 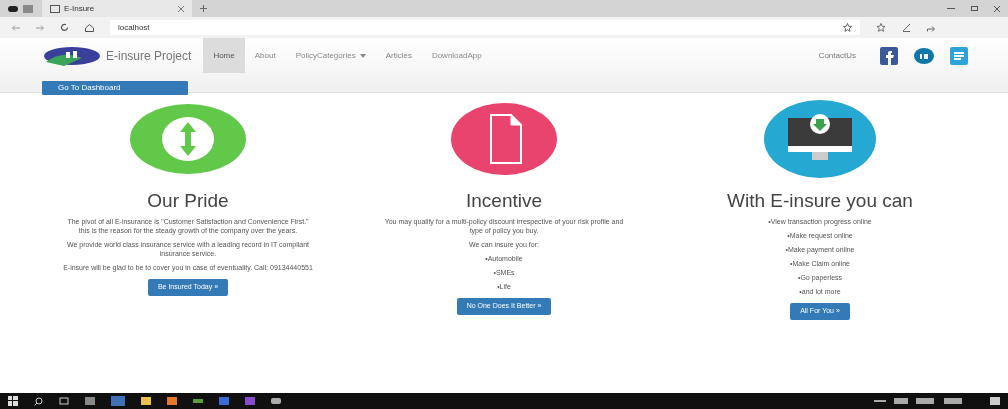 I want to click on tab-title: E-Insure, so click(x=79, y=8).